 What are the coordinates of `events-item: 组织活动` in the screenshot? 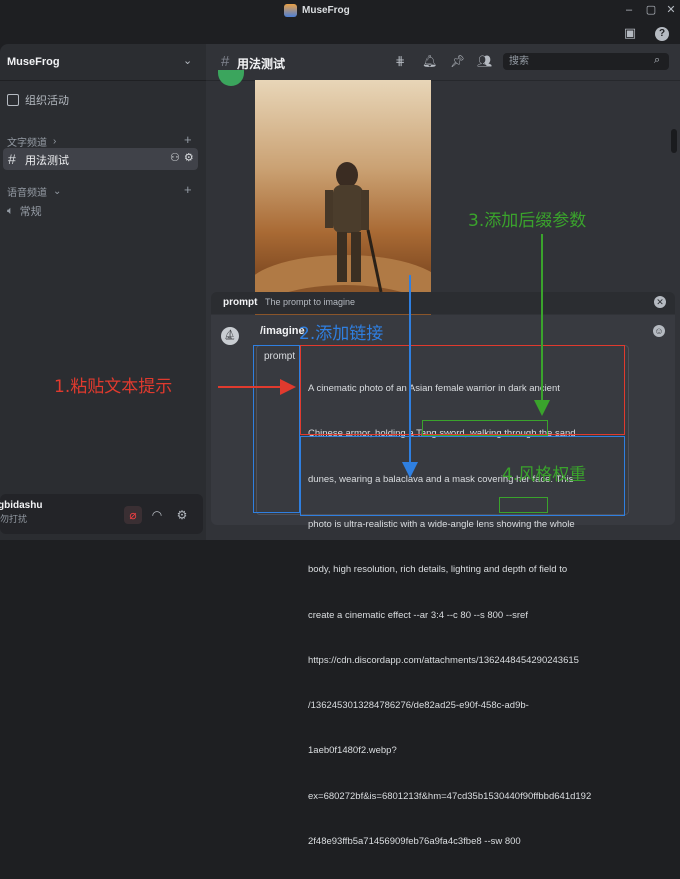 It's located at (38, 100).